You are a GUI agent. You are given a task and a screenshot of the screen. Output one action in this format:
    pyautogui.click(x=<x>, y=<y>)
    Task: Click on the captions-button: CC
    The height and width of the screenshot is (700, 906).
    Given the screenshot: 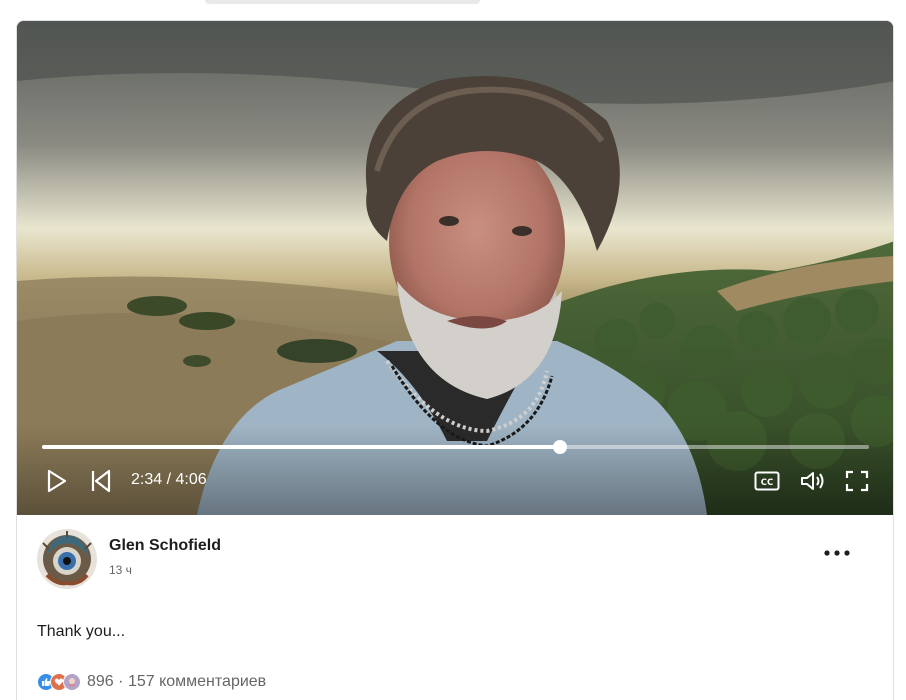 What is the action you would take?
    pyautogui.click(x=767, y=481)
    